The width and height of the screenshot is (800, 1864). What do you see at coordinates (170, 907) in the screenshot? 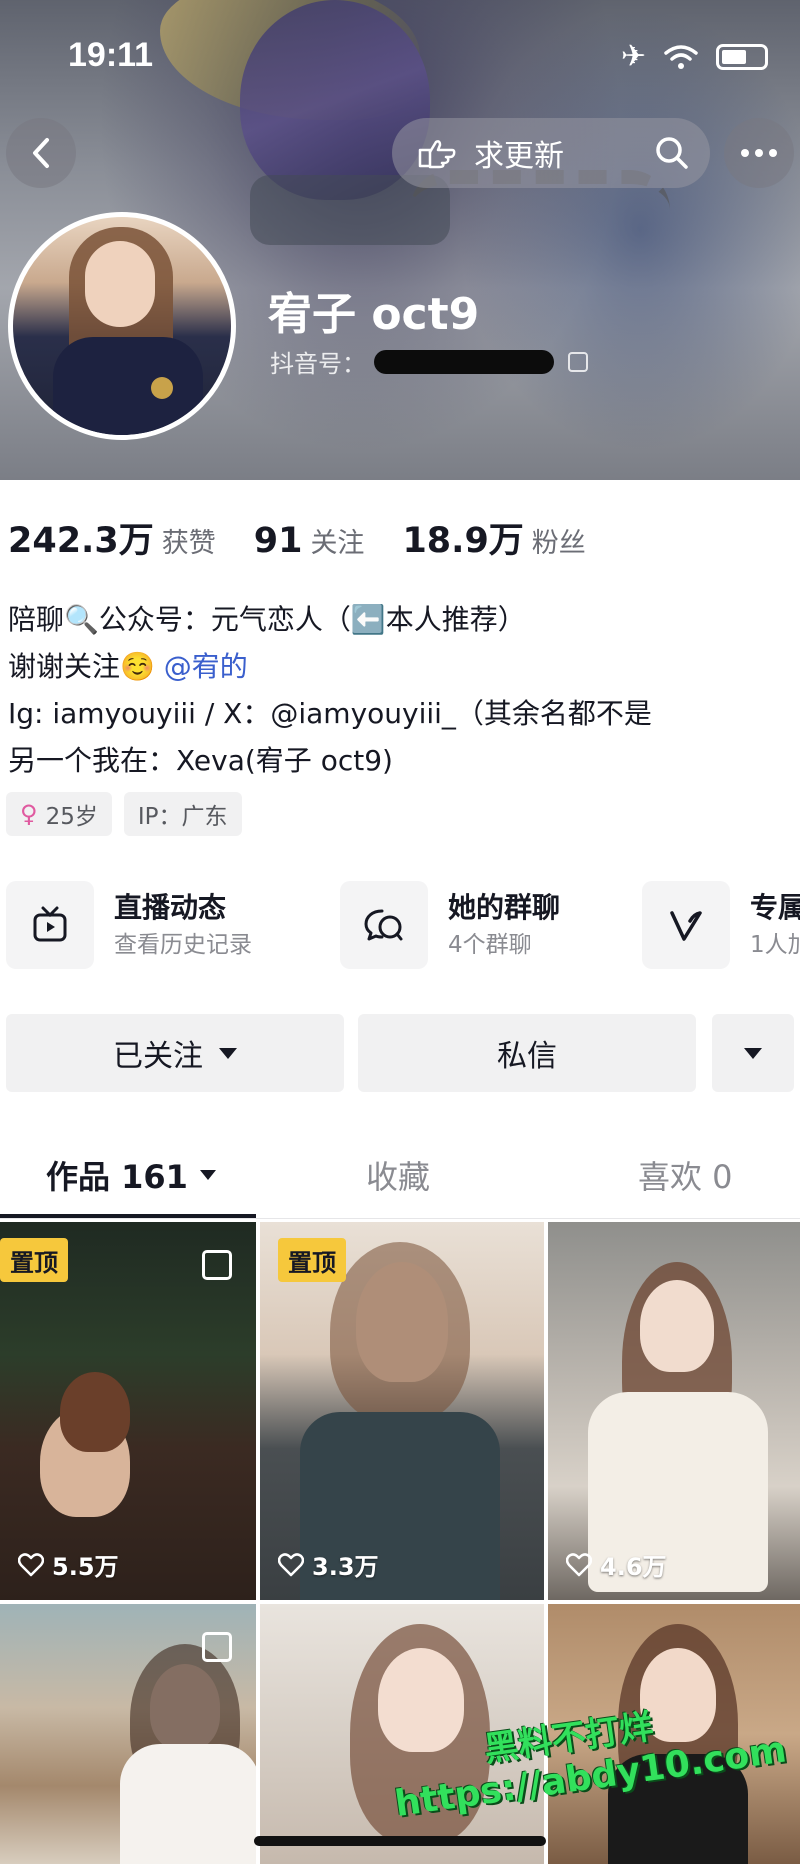
I see `feature-title: 直播动态` at bounding box center [170, 907].